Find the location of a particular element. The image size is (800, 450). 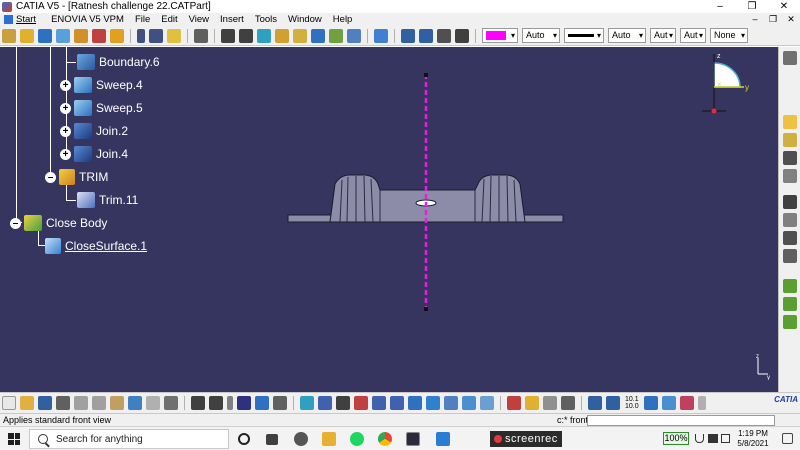

measure-inertia-icon is located at coordinates (550, 403).